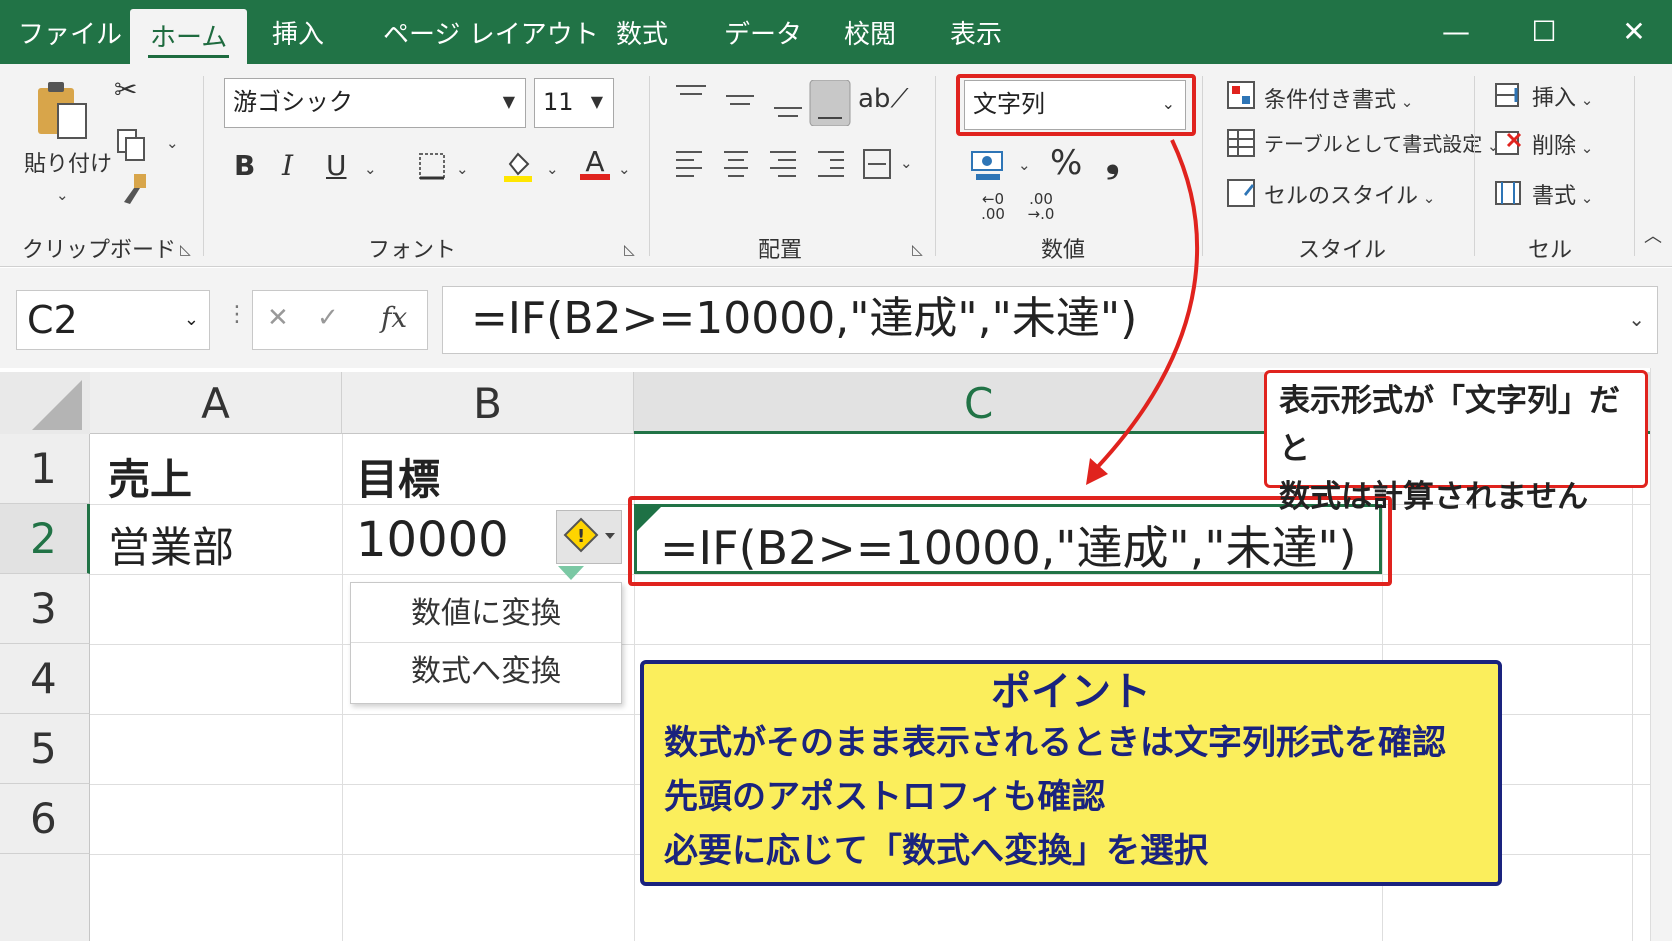 Image resolution: width=1672 pixels, height=941 pixels. What do you see at coordinates (45, 403) in the screenshot?
I see `select-all-button` at bounding box center [45, 403].